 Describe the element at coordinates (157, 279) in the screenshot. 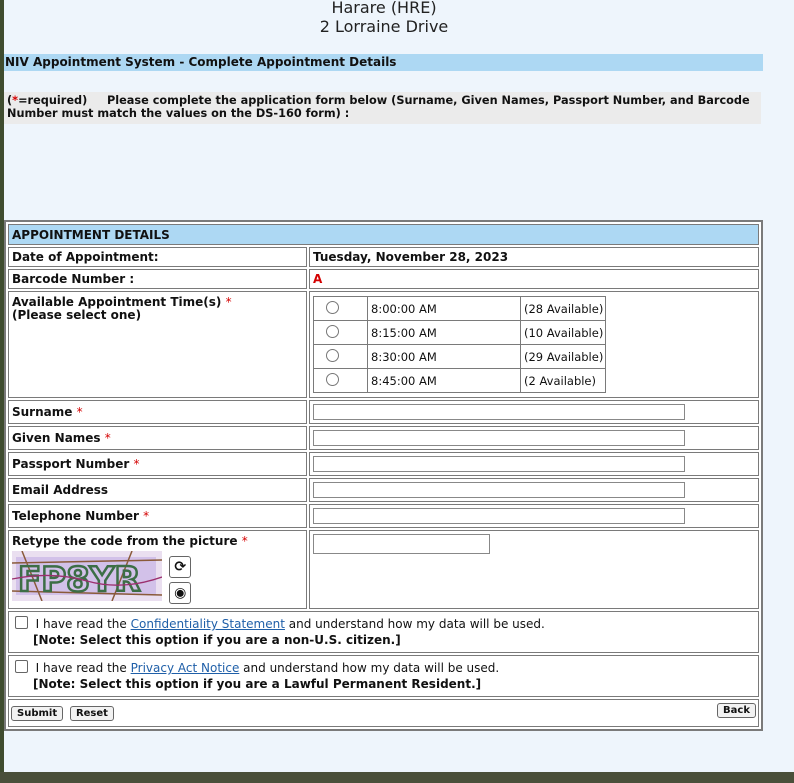

I see `barcode-label: Barcode Number :` at that location.